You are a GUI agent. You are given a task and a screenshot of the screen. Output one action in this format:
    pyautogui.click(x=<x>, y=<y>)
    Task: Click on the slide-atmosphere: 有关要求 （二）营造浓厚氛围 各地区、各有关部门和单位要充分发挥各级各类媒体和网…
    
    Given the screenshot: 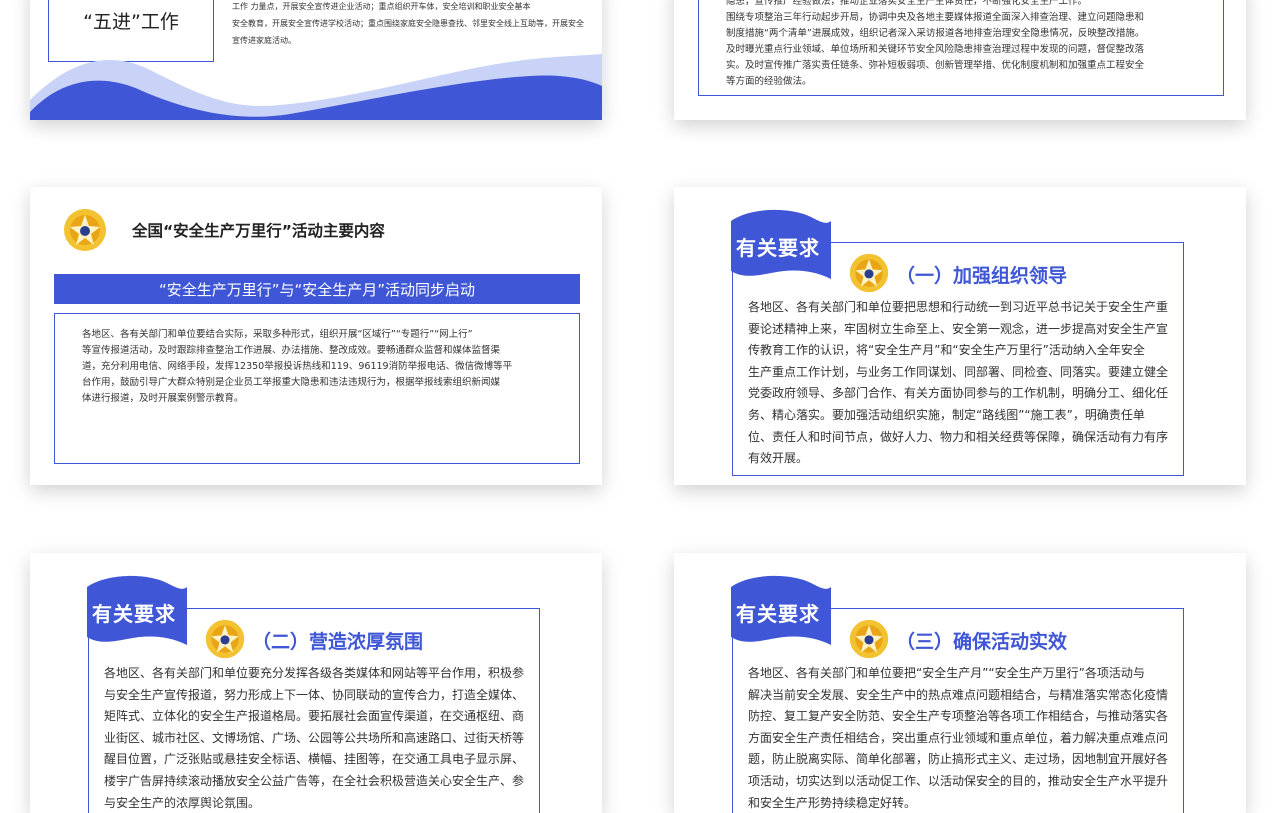 What is the action you would take?
    pyautogui.click(x=316, y=683)
    